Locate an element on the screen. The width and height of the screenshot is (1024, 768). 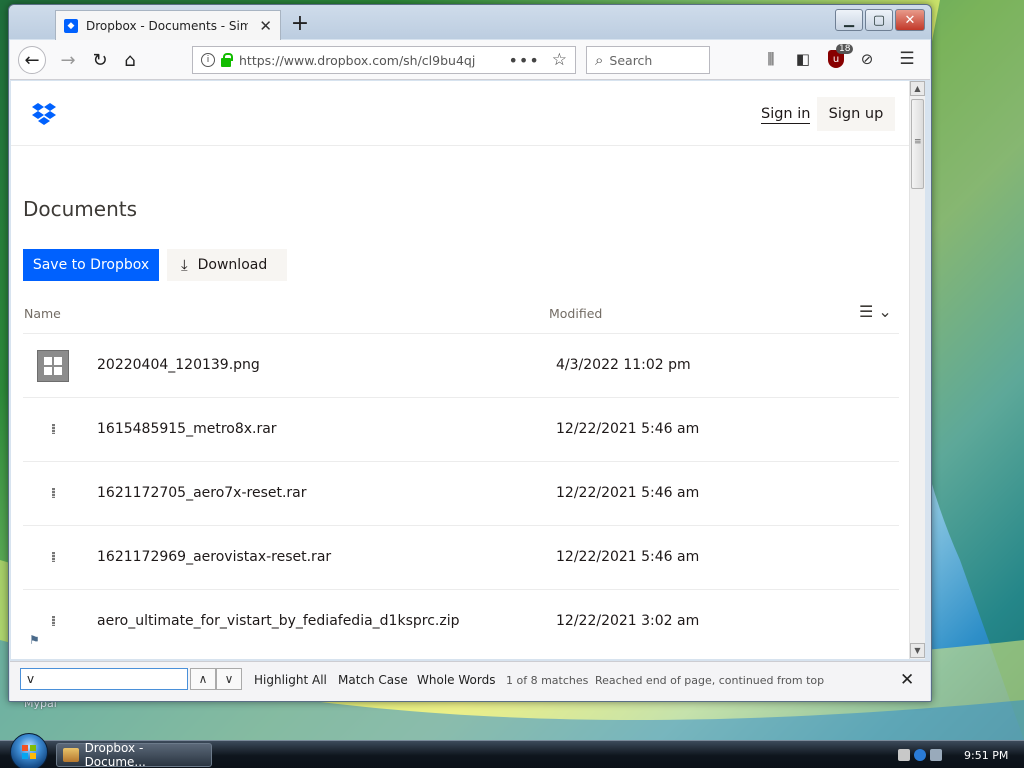
column-header-modified: Modified is located at coordinates (575, 313).